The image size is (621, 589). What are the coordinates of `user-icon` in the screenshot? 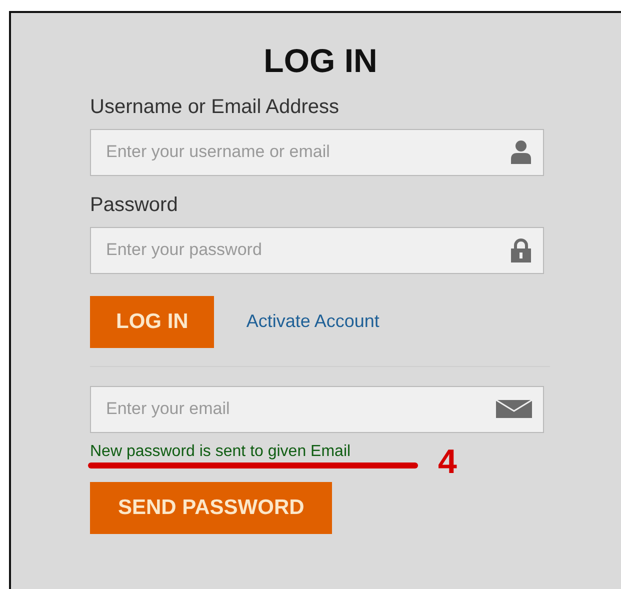 It's located at (521, 152).